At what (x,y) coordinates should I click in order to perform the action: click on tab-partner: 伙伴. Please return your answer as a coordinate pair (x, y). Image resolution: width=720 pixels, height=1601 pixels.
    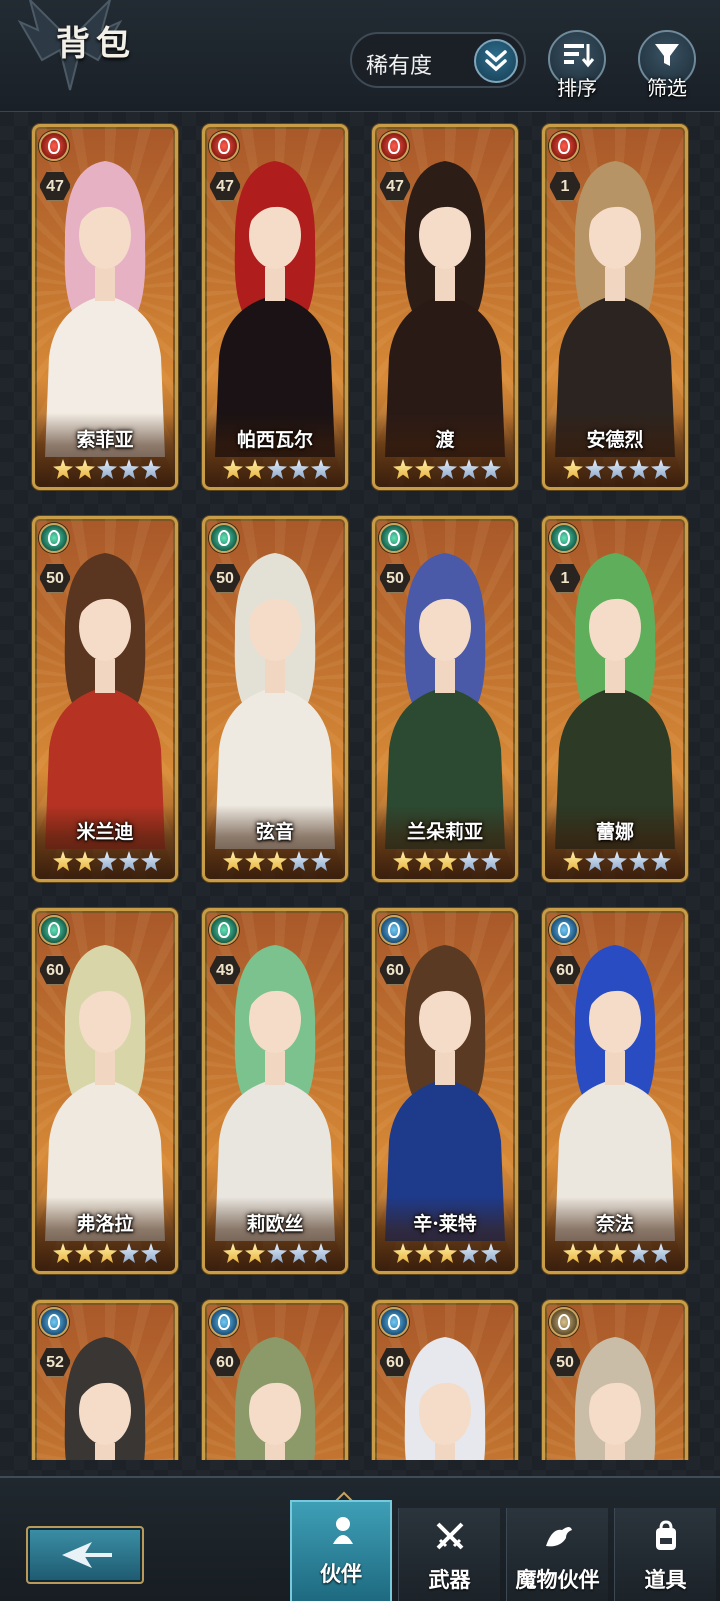
    Looking at the image, I should click on (341, 1550).